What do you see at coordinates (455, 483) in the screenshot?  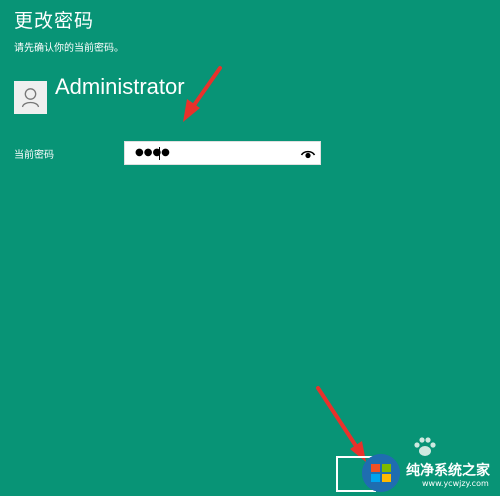 I see `watermark-url: www.ycwjzy.com` at bounding box center [455, 483].